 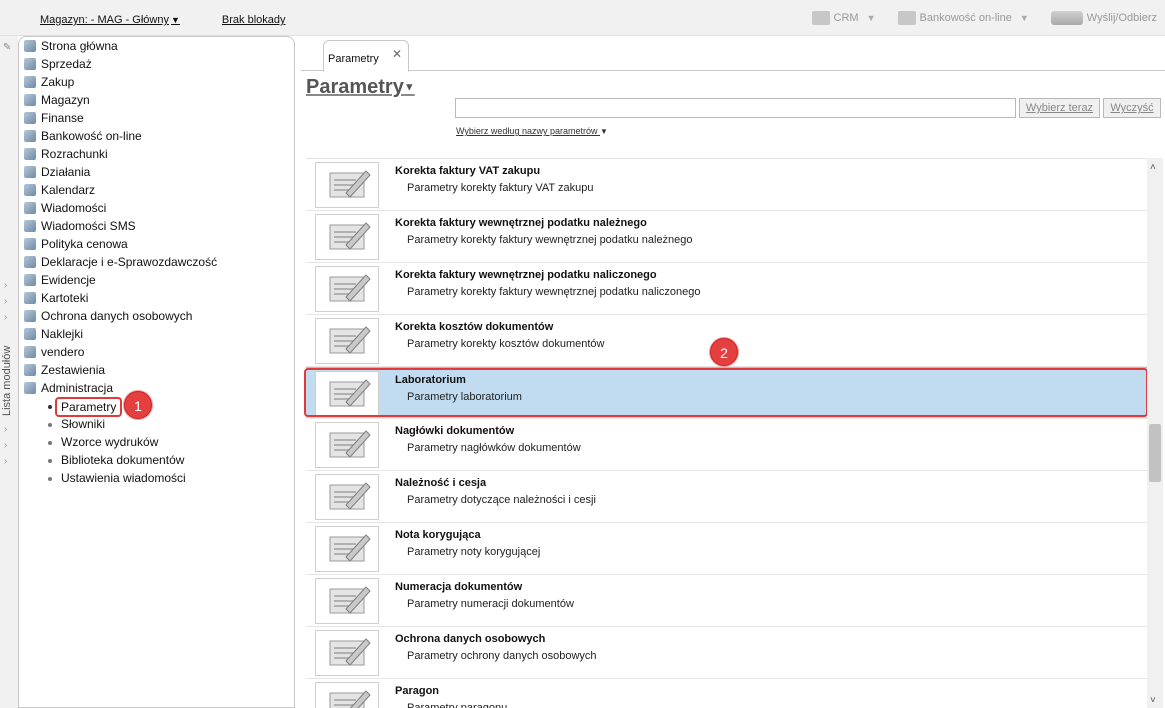 What do you see at coordinates (156, 298) in the screenshot?
I see `sidebar-item-14: Kartoteki` at bounding box center [156, 298].